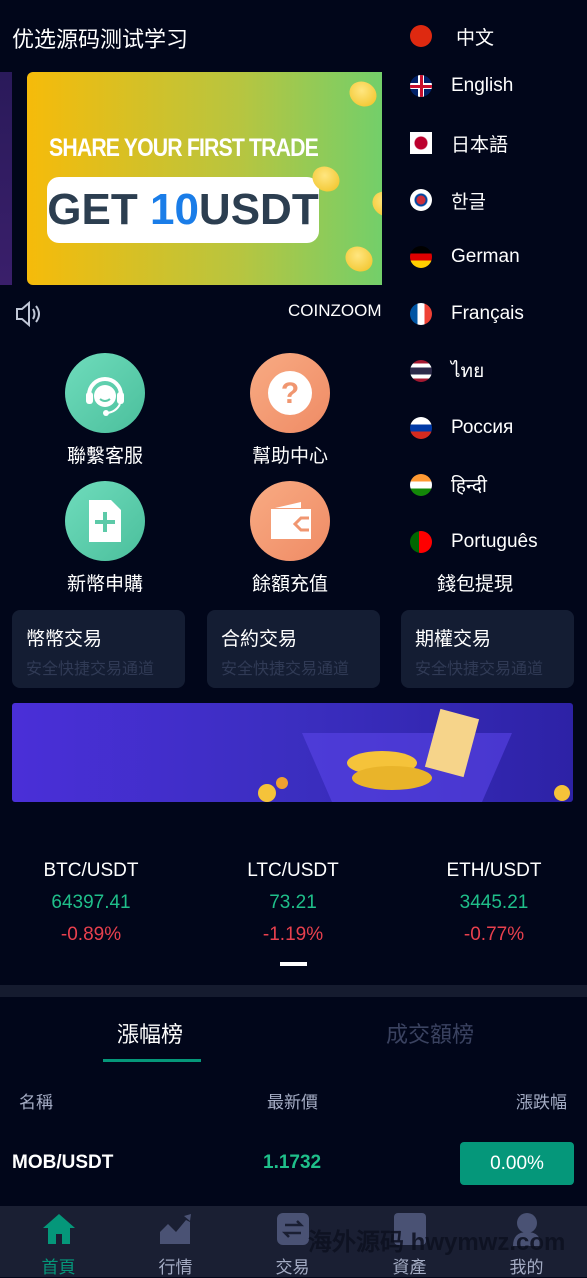 This screenshot has height=1278, width=587. What do you see at coordinates (175, 1229) in the screenshot?
I see `chart-icon` at bounding box center [175, 1229].